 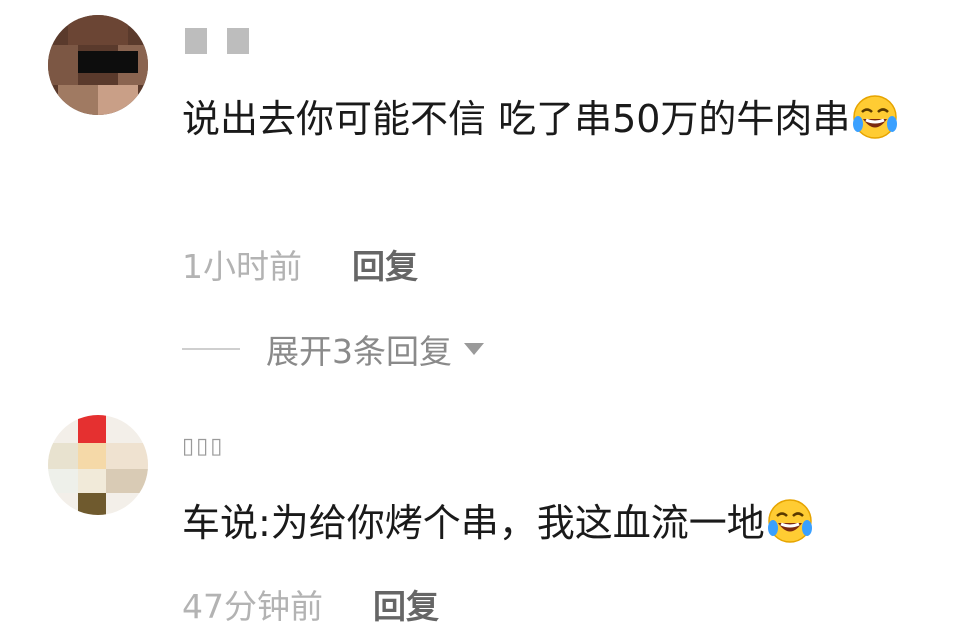 I want to click on timestamp: 1小时前, so click(x=242, y=266).